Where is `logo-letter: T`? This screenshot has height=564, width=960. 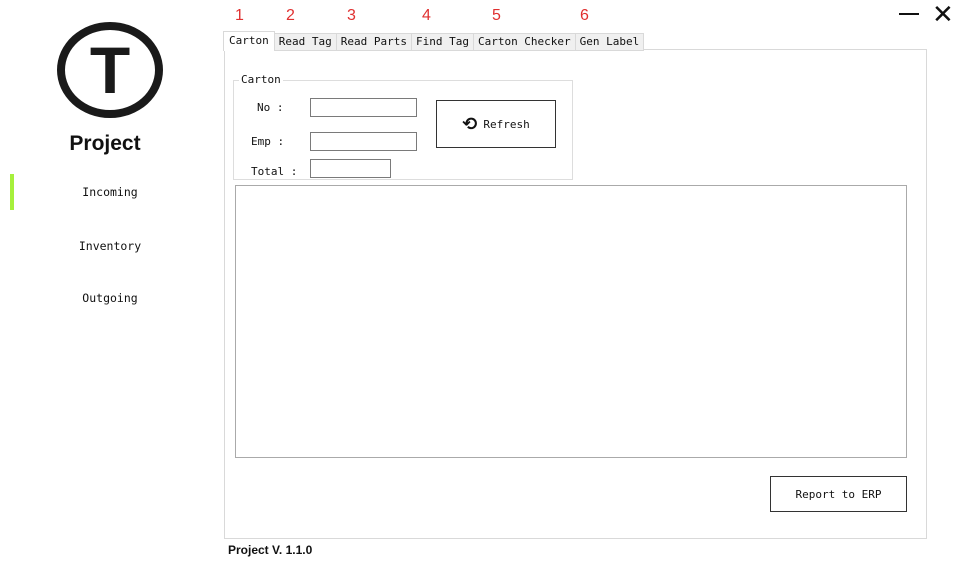
logo-letter: T is located at coordinates (110, 70).